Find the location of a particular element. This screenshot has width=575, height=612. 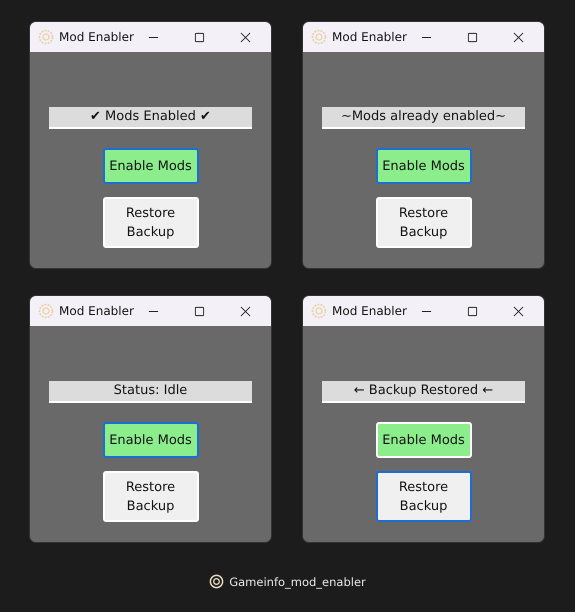

status-label: ✔ Mods Enabled ✔ is located at coordinates (150, 118).